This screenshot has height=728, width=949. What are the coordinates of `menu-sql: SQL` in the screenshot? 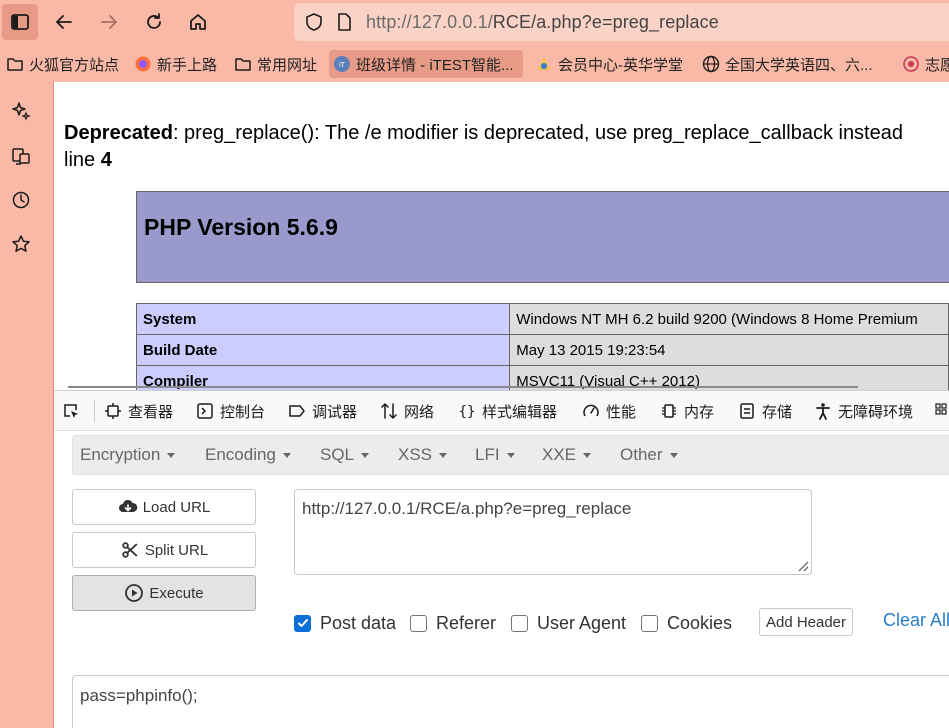 It's located at (345, 455).